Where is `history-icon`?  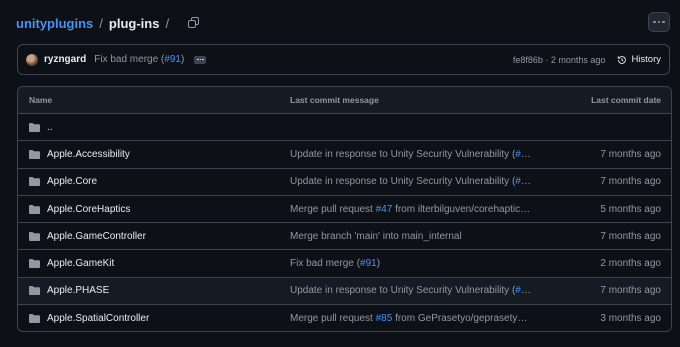 history-icon is located at coordinates (622, 59).